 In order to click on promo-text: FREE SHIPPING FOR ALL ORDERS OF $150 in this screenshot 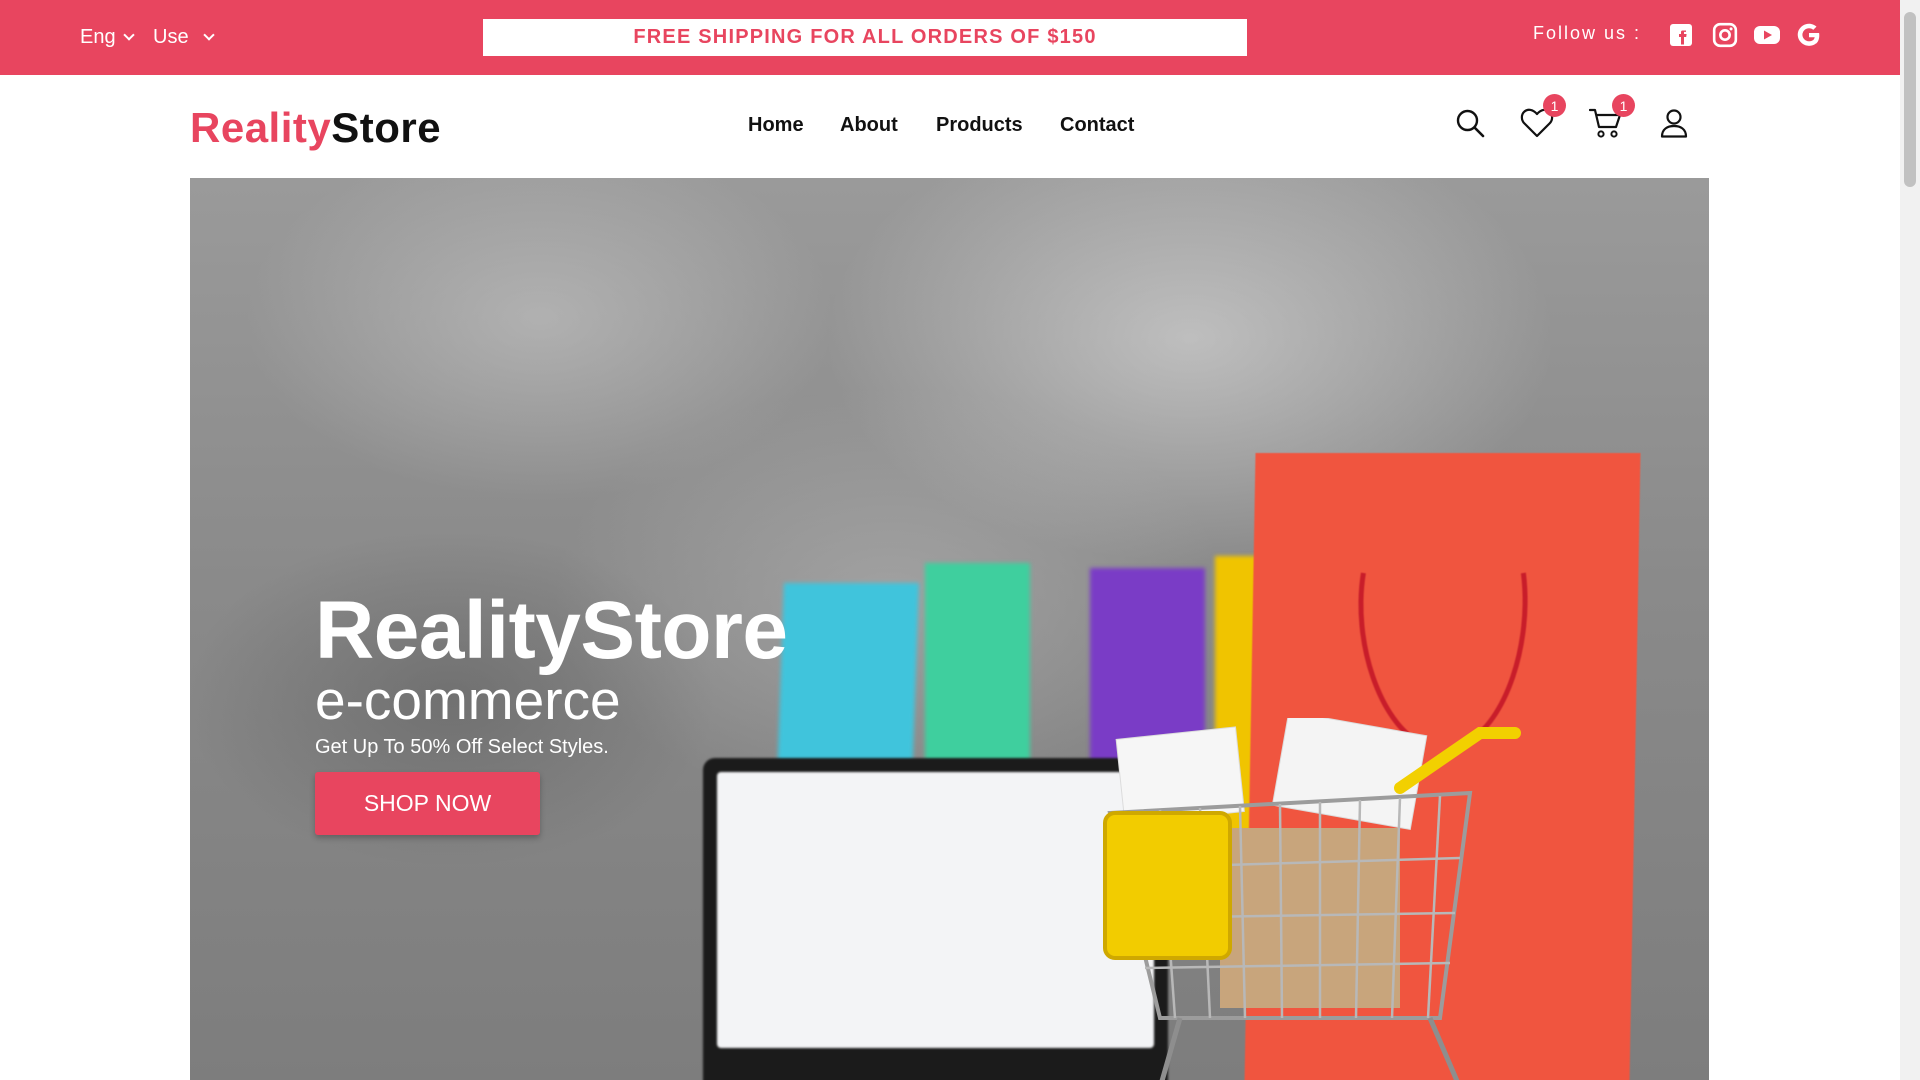, I will do `click(865, 37)`.